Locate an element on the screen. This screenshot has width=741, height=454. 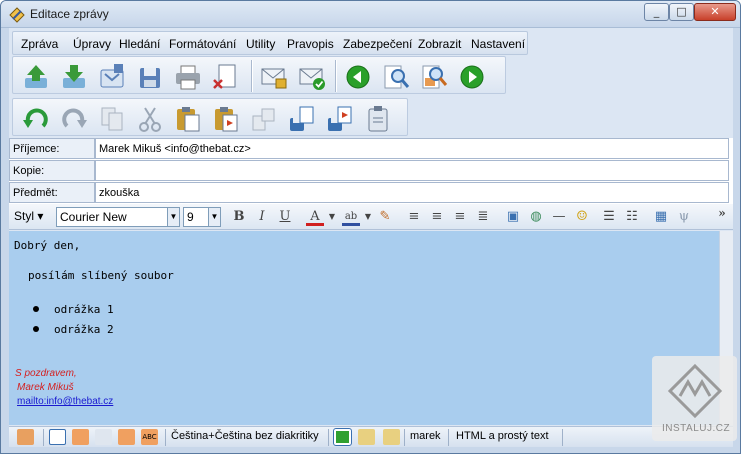
table-icon: ▦ is located at coordinates (661, 217).